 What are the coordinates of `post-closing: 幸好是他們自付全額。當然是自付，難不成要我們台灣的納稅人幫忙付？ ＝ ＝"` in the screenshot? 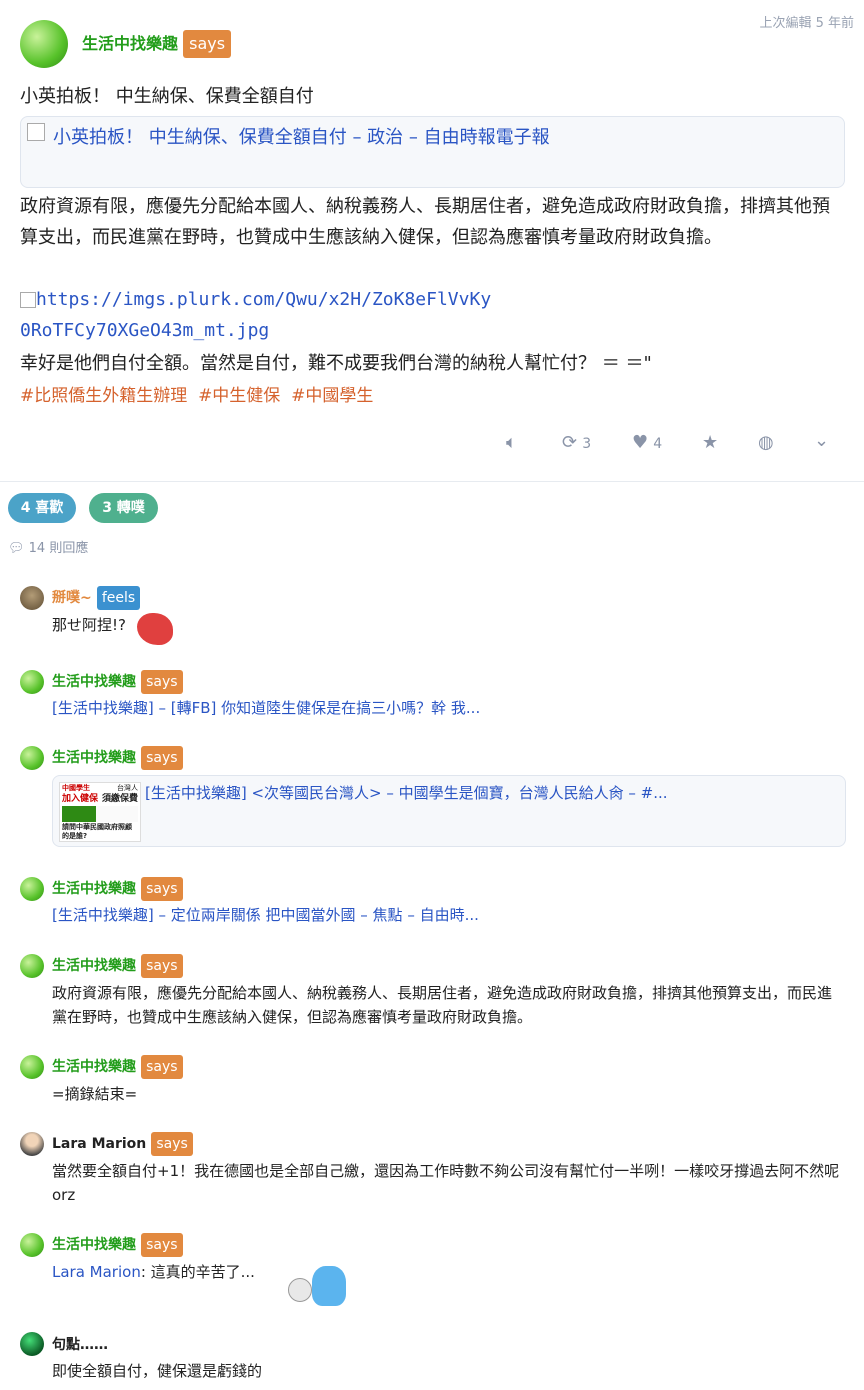 It's located at (336, 363).